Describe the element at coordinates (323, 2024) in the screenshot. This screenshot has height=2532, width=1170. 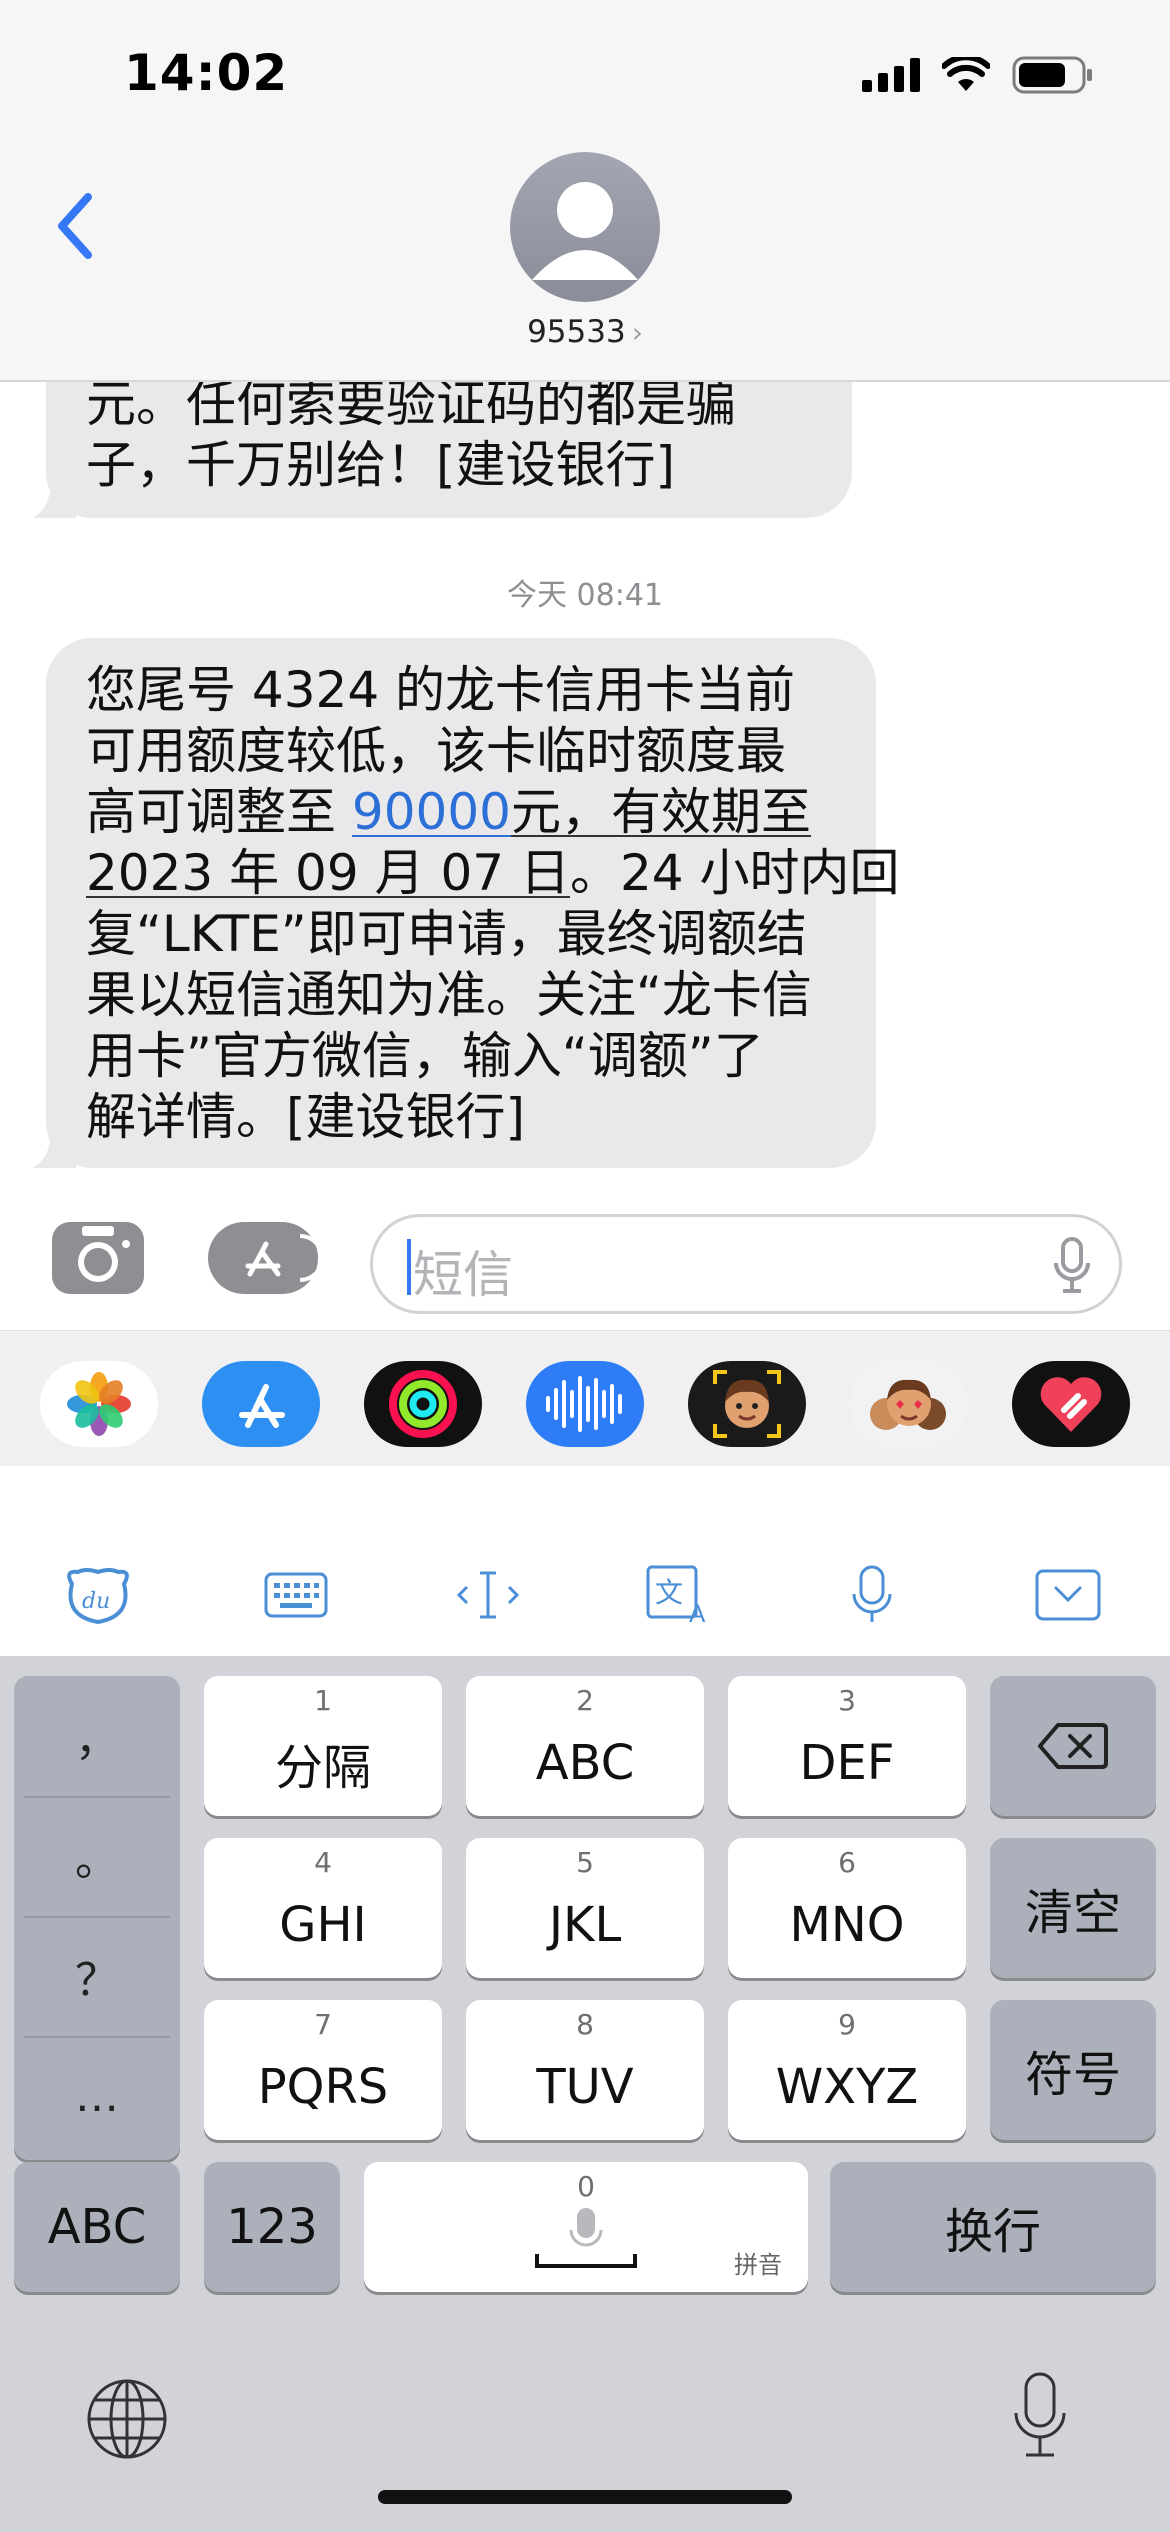
I see `key-number: 7` at that location.